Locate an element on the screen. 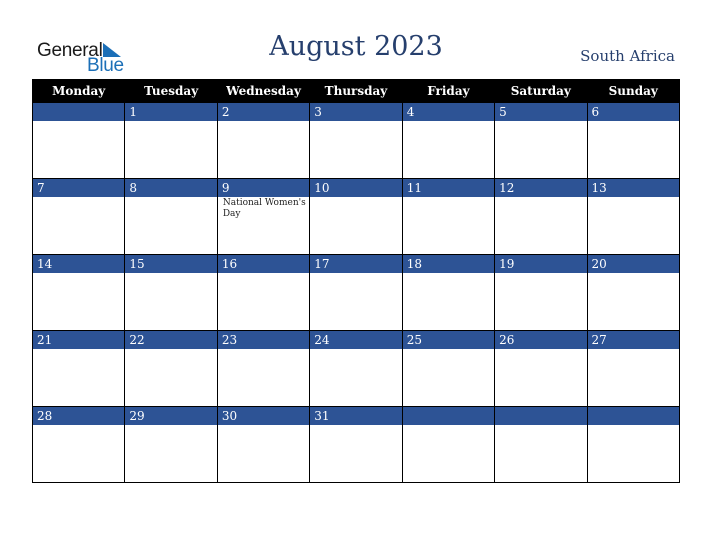  day-number: 31 is located at coordinates (322, 416).